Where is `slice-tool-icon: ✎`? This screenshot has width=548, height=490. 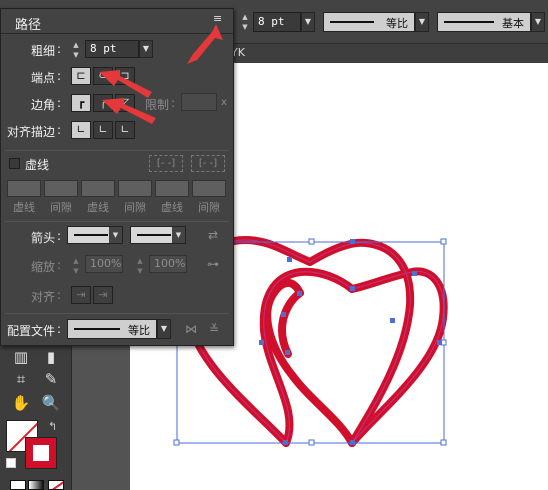
slice-tool-icon: ✎ is located at coordinates (51, 379).